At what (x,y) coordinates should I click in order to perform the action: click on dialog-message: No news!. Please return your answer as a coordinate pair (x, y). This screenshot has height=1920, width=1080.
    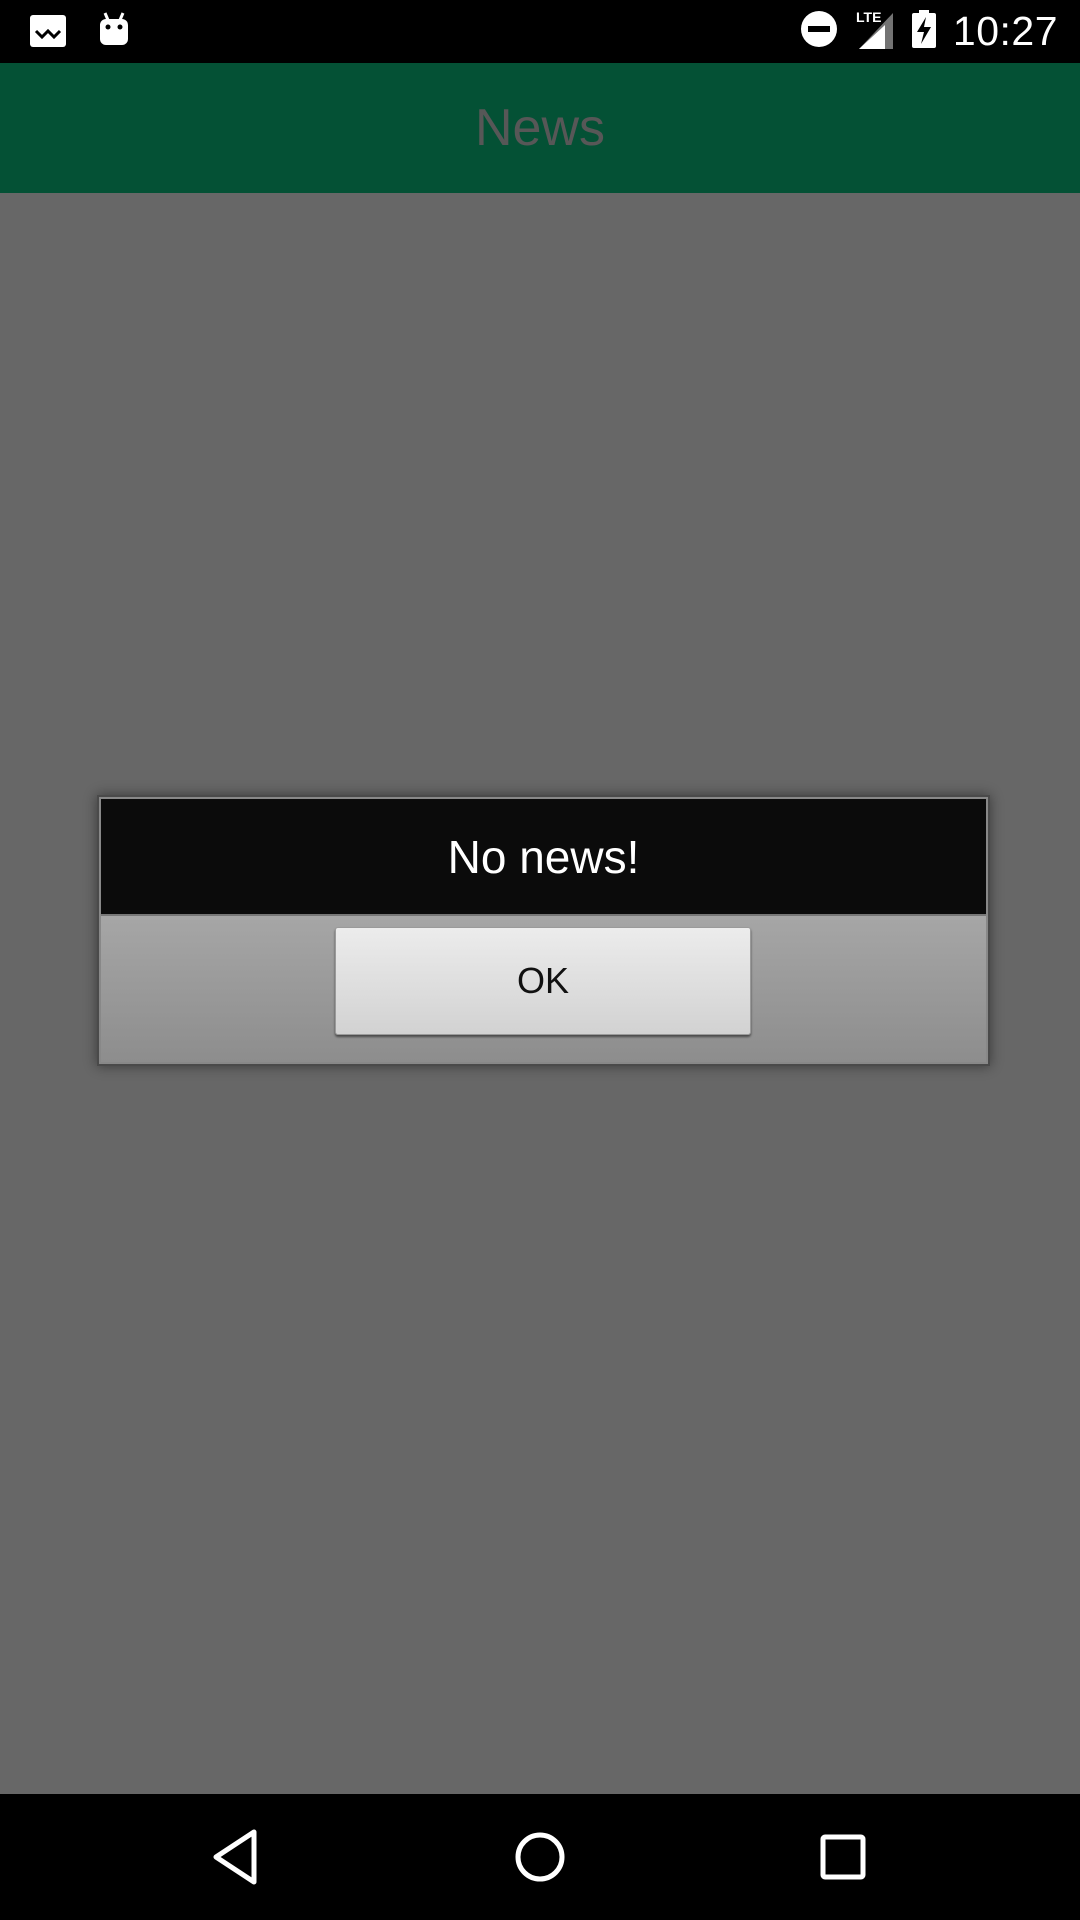
    Looking at the image, I should click on (543, 857).